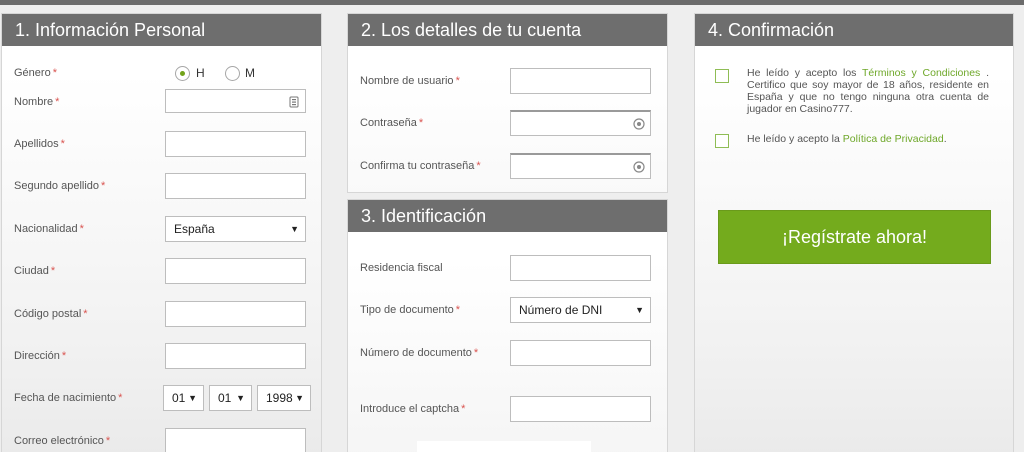 Image resolution: width=1024 pixels, height=452 pixels. What do you see at coordinates (51, 314) in the screenshot?
I see `codigo-postal-label: Código postal *` at bounding box center [51, 314].